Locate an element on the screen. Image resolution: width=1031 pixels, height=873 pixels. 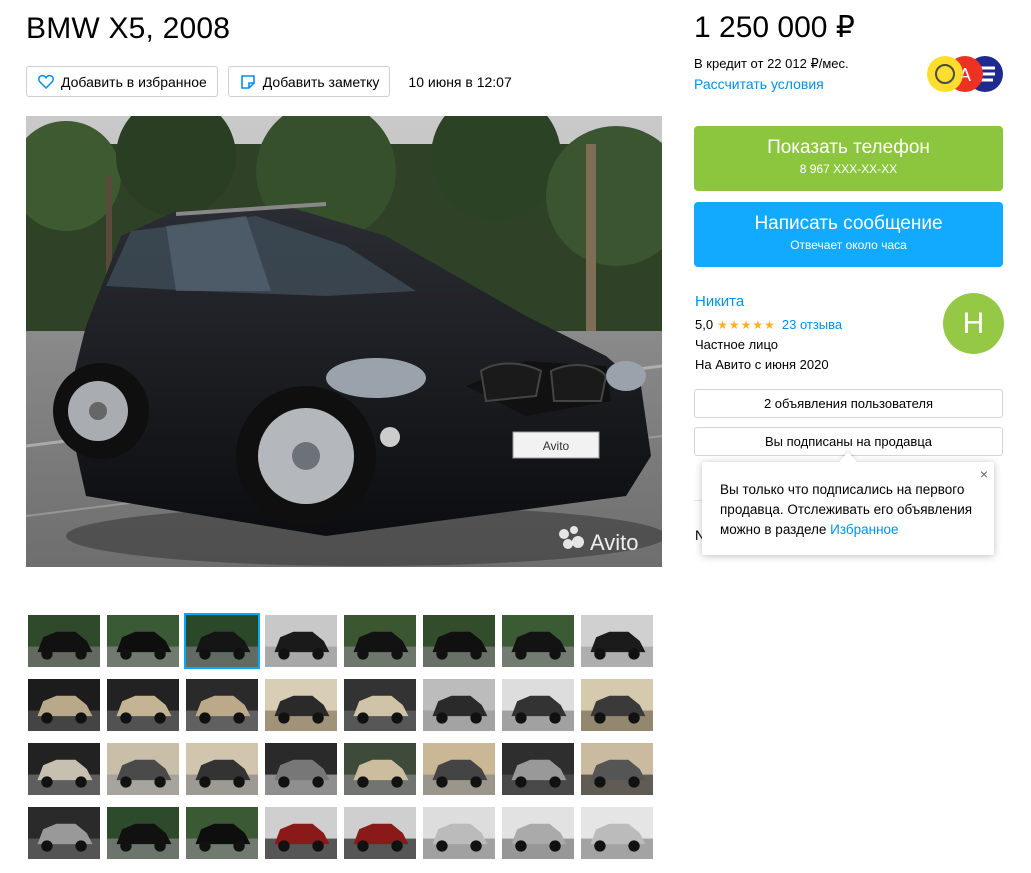
star-rating-icon: ★★★★★ is located at coordinates (746, 324).